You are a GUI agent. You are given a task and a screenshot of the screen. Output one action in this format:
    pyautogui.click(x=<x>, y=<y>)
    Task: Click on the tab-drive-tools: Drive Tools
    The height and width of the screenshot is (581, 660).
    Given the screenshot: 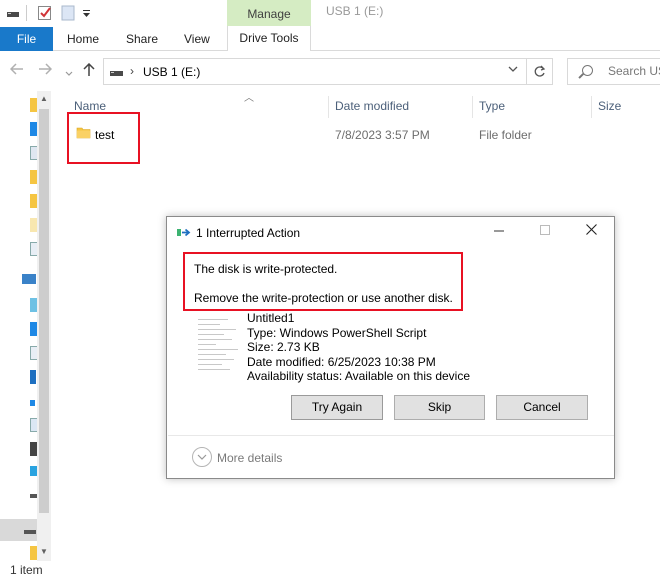 What is the action you would take?
    pyautogui.click(x=269, y=39)
    